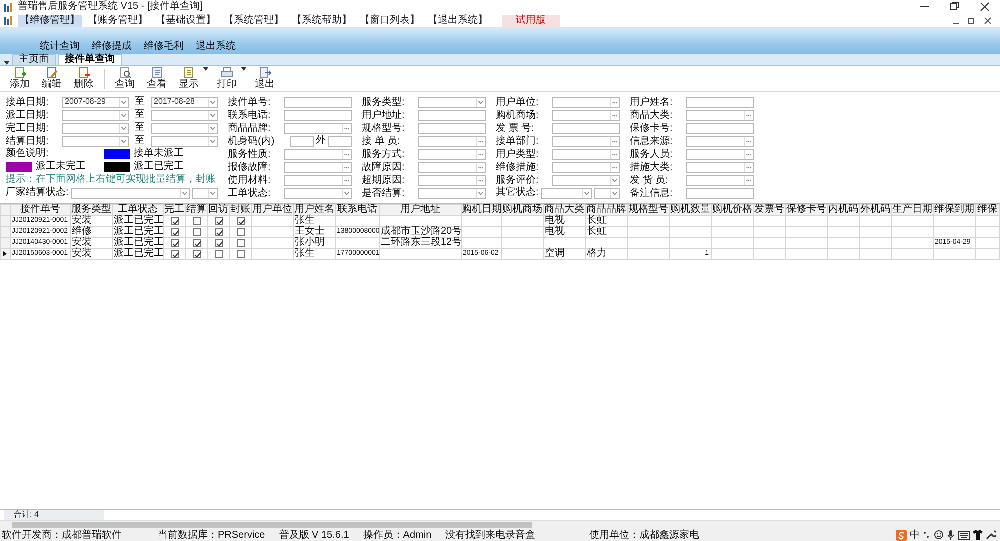  I want to click on menu-item: 【基础设置】, so click(186, 20).